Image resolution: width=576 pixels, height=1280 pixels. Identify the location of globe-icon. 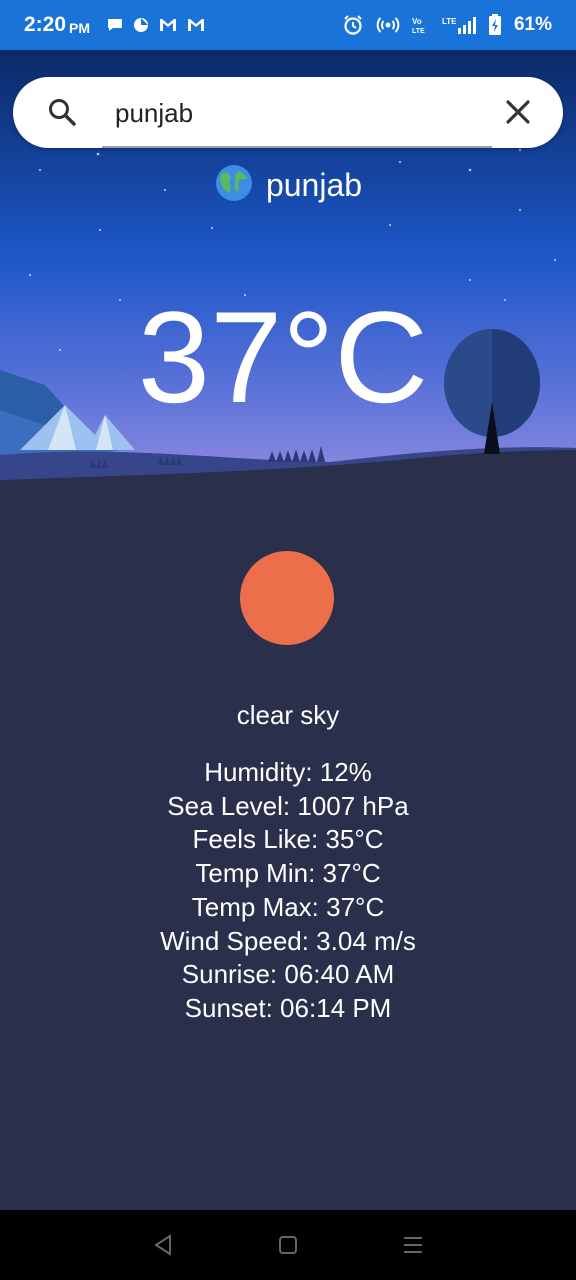
(234, 185).